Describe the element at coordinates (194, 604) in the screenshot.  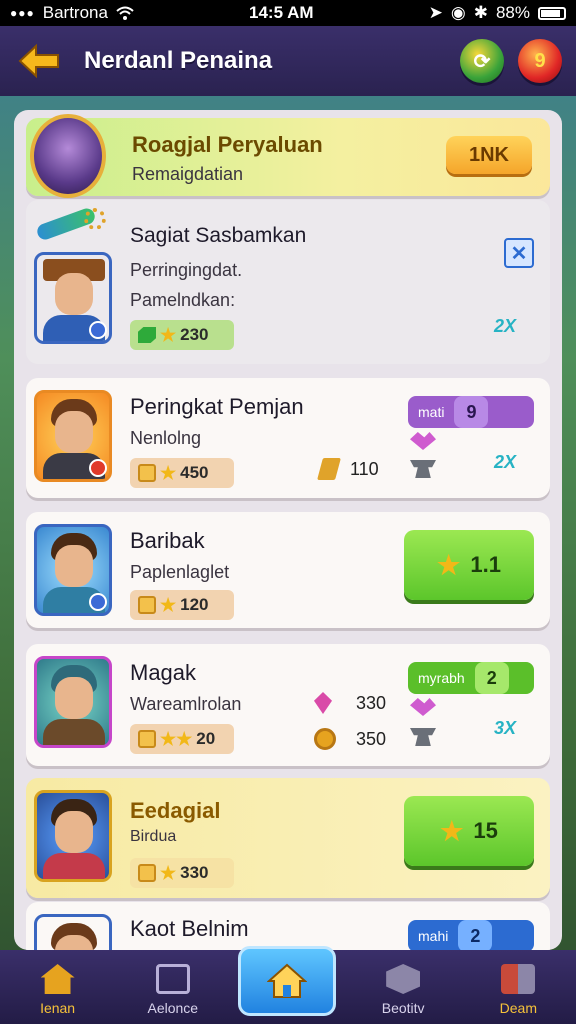
I see `score-value: 120` at that location.